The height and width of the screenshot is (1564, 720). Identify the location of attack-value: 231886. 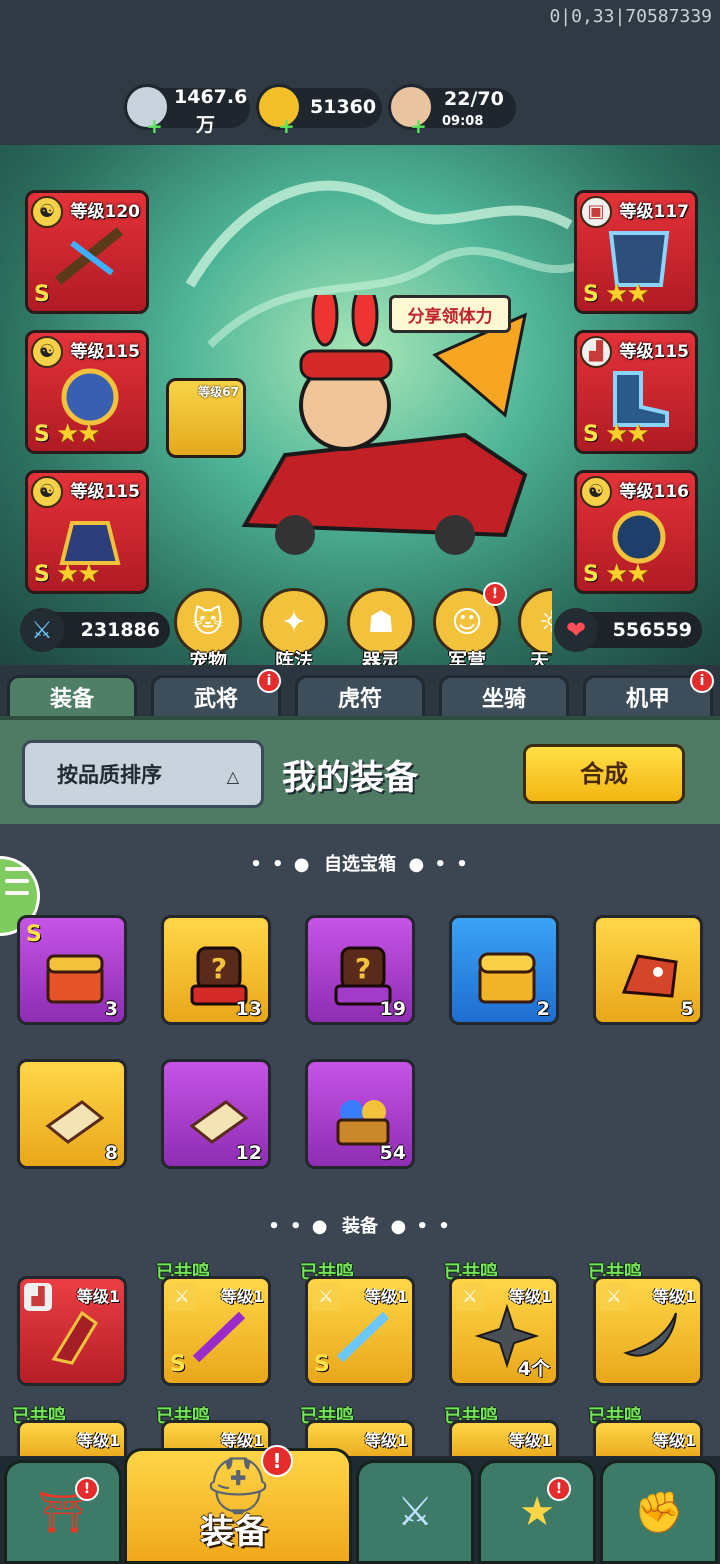
(120, 630).